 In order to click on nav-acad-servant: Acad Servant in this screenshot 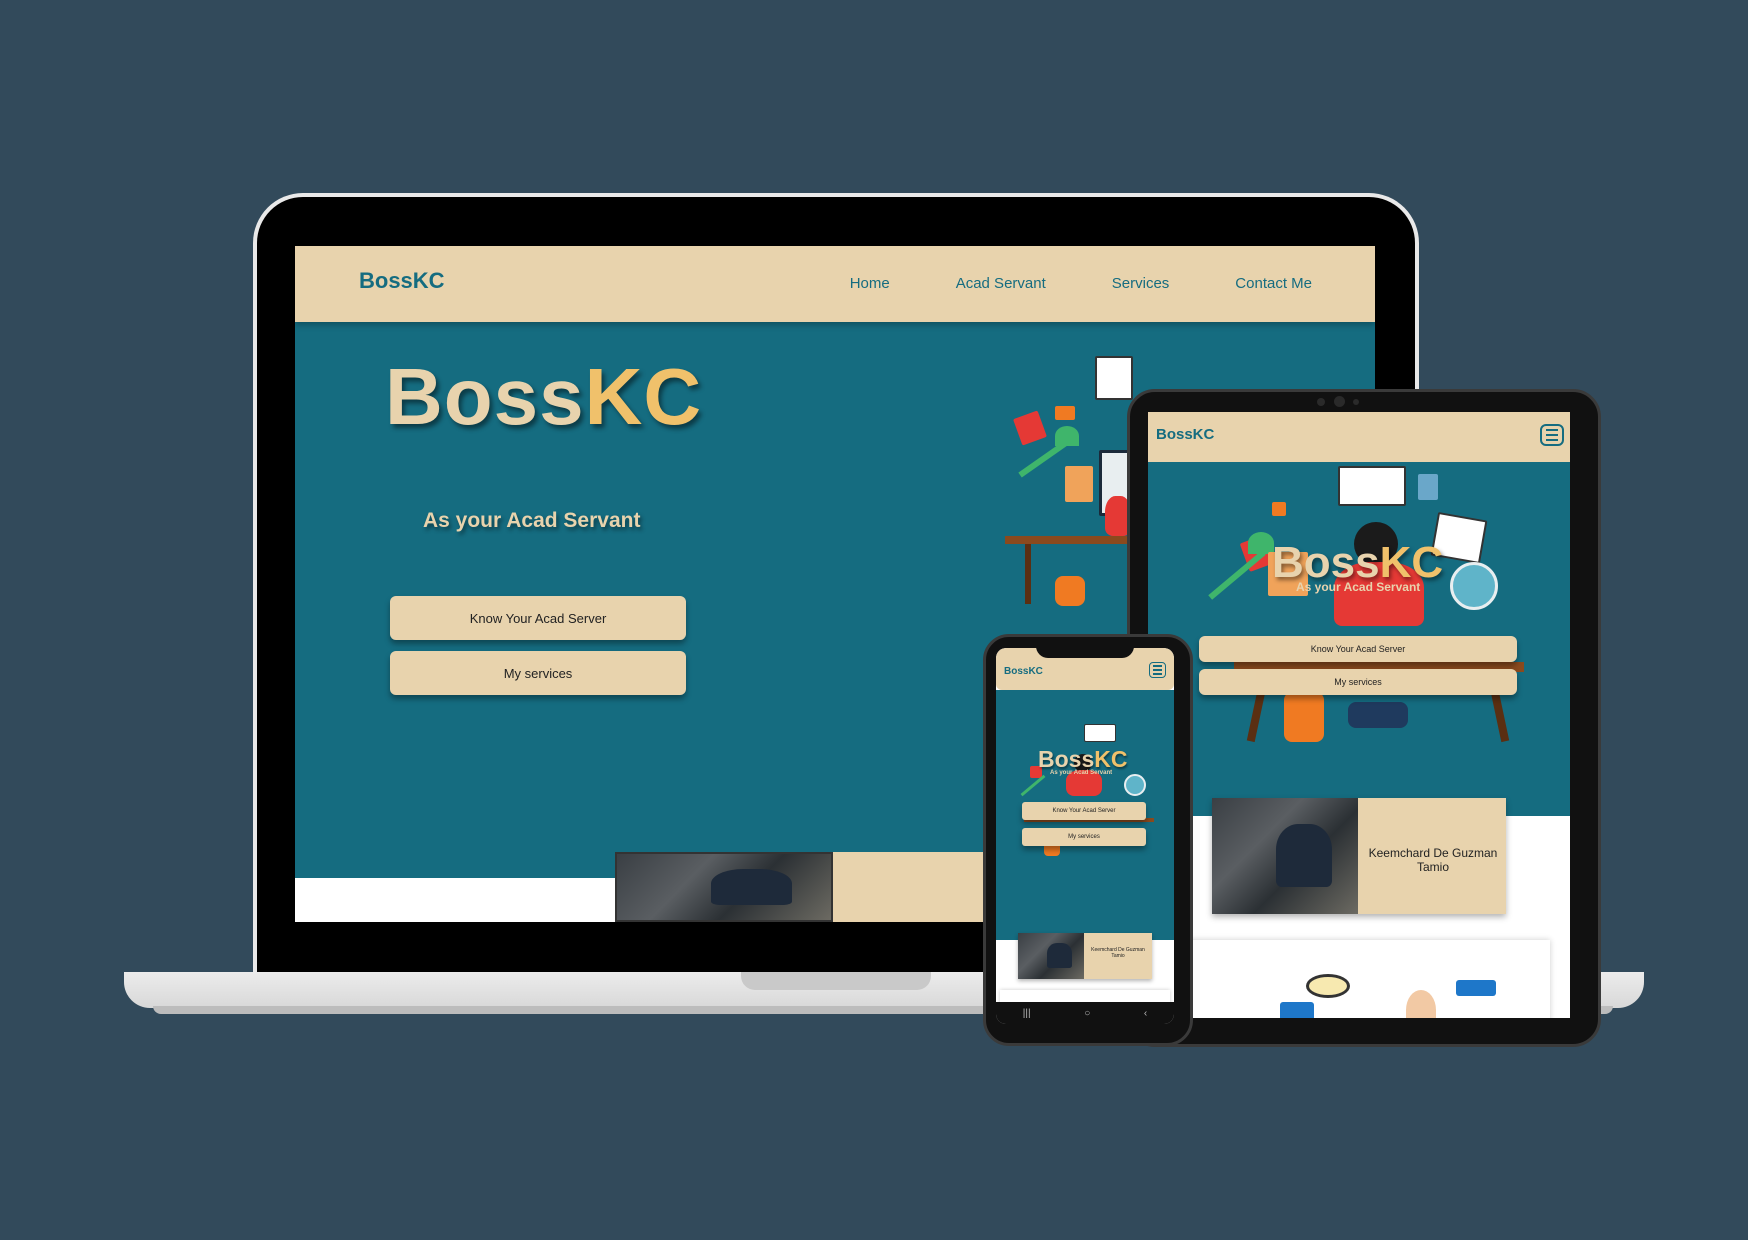, I will do `click(1001, 283)`.